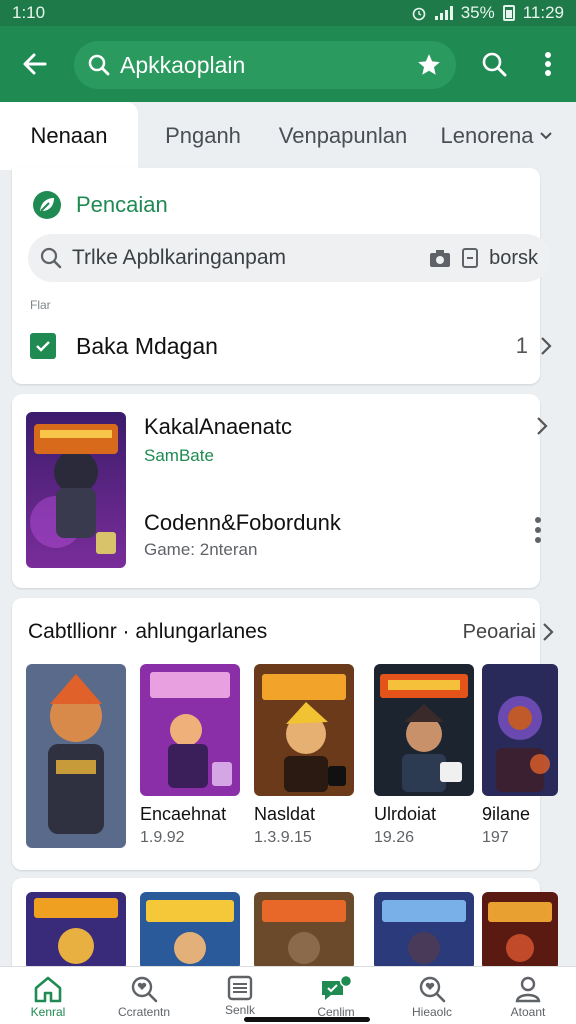 This screenshot has height=1024, width=576. I want to click on list-item-count: 1, so click(521, 345).